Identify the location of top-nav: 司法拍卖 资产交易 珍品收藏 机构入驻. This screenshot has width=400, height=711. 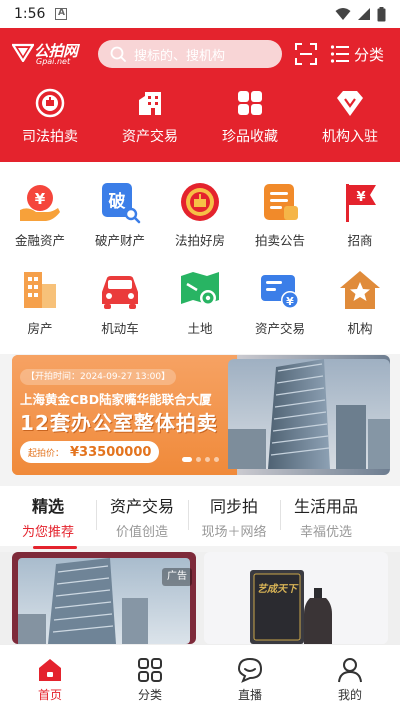
(200, 117).